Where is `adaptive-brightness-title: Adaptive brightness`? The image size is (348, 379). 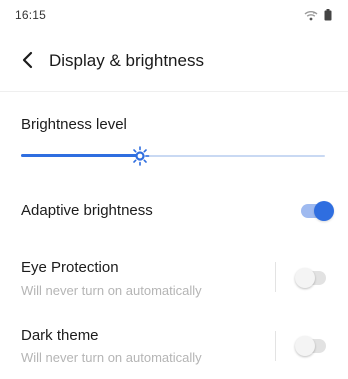
adaptive-brightness-title: Adaptive brightness is located at coordinates (87, 210).